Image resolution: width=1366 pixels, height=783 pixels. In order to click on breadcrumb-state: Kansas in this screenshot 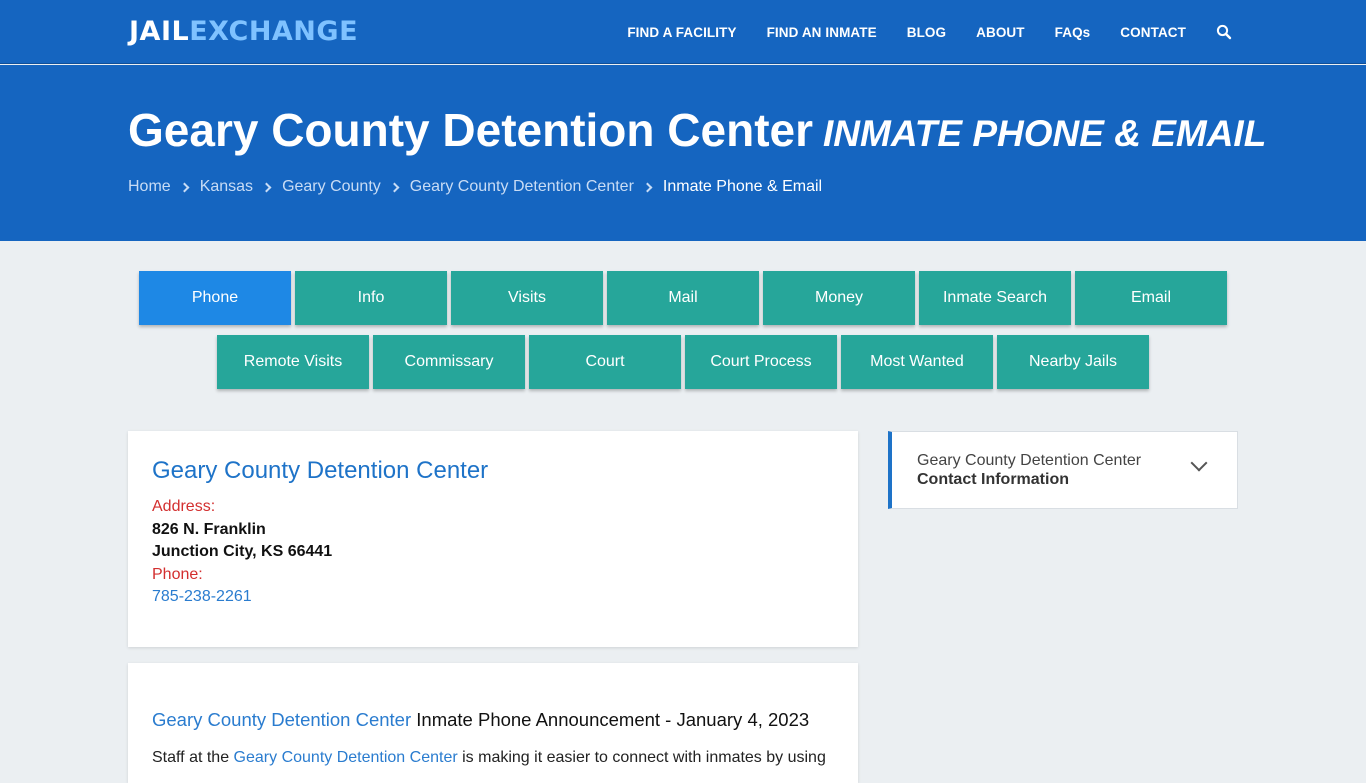, I will do `click(226, 187)`.